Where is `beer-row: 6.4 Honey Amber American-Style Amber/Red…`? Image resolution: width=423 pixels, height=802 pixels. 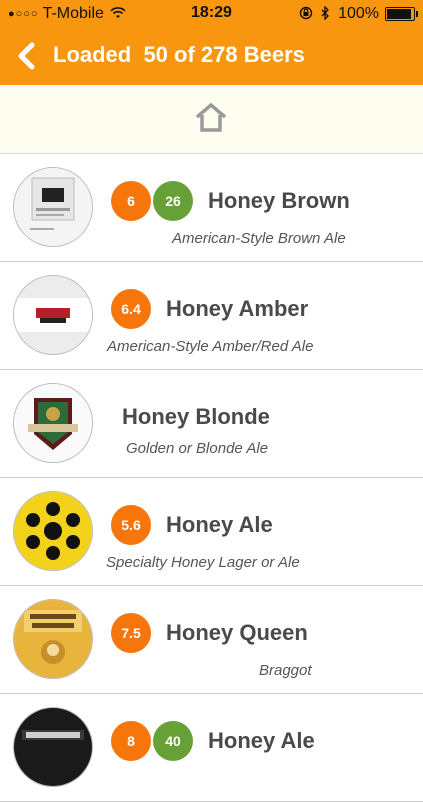 beer-row: 6.4 Honey Amber American-Style Amber/Red… is located at coordinates (211, 316).